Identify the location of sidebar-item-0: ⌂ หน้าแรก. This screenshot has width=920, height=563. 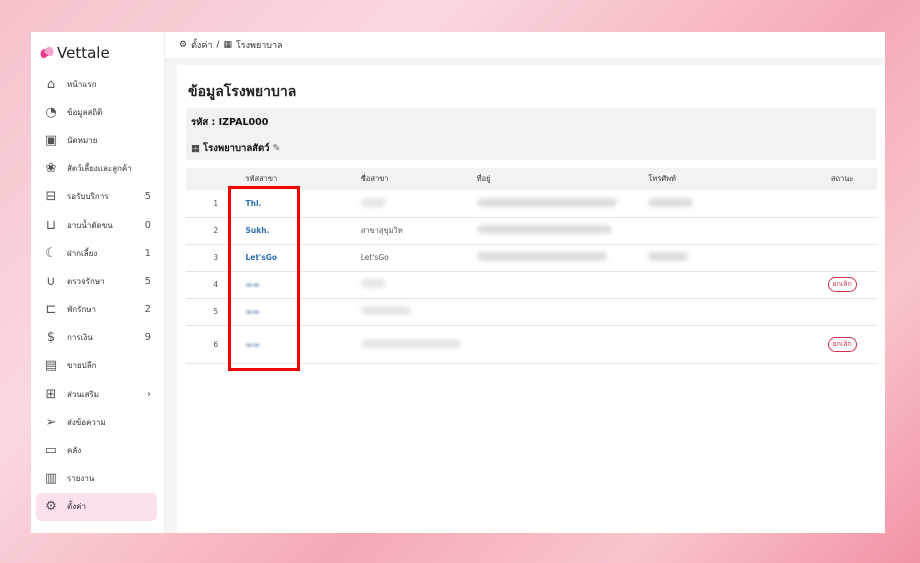
(96, 84).